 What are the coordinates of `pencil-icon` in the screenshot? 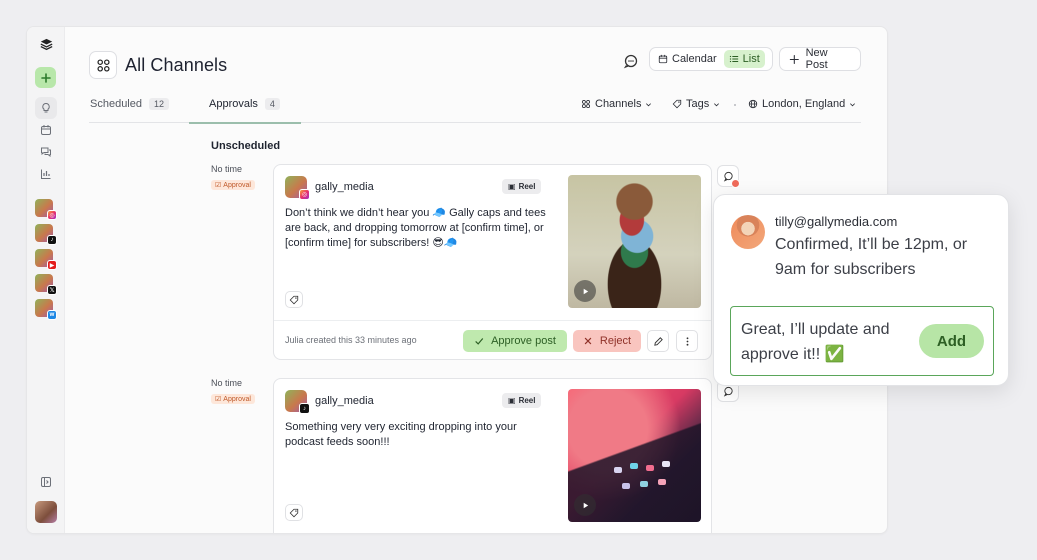 It's located at (658, 341).